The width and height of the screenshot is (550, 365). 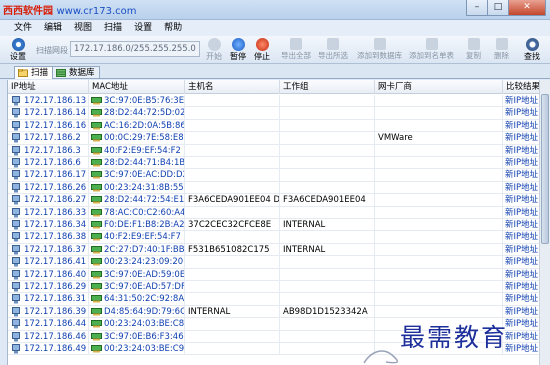 I want to click on col-header-workgroup: 工作组, so click(x=327, y=87).